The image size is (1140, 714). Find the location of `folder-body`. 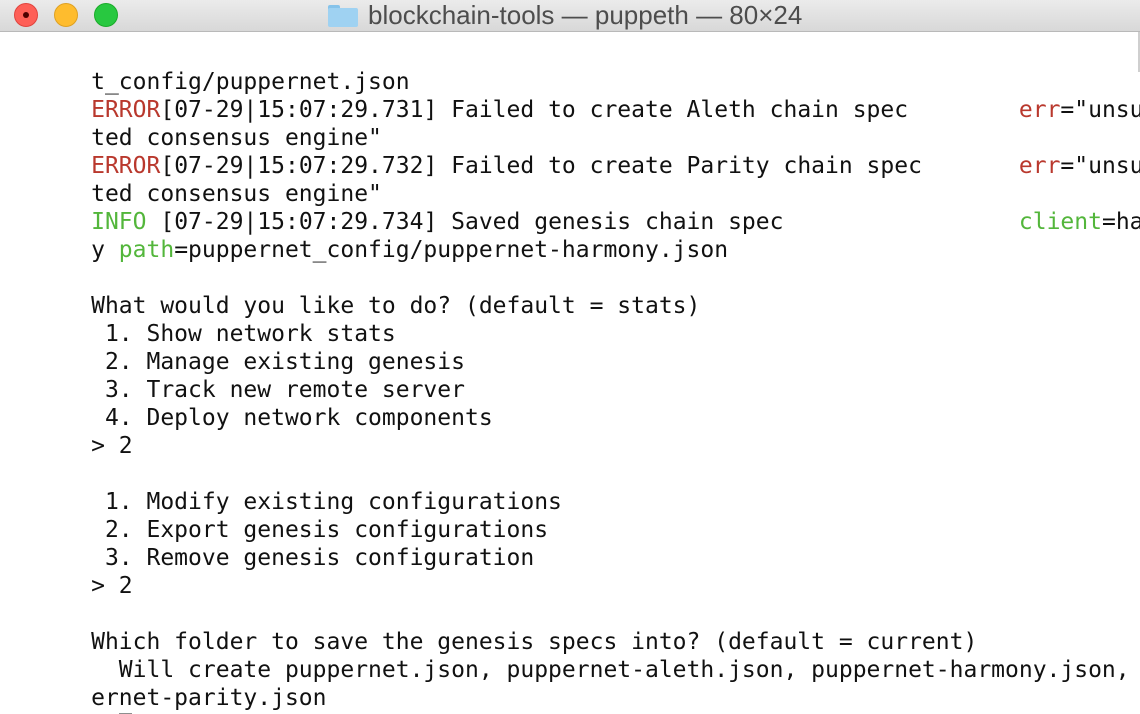

folder-body is located at coordinates (343, 17).